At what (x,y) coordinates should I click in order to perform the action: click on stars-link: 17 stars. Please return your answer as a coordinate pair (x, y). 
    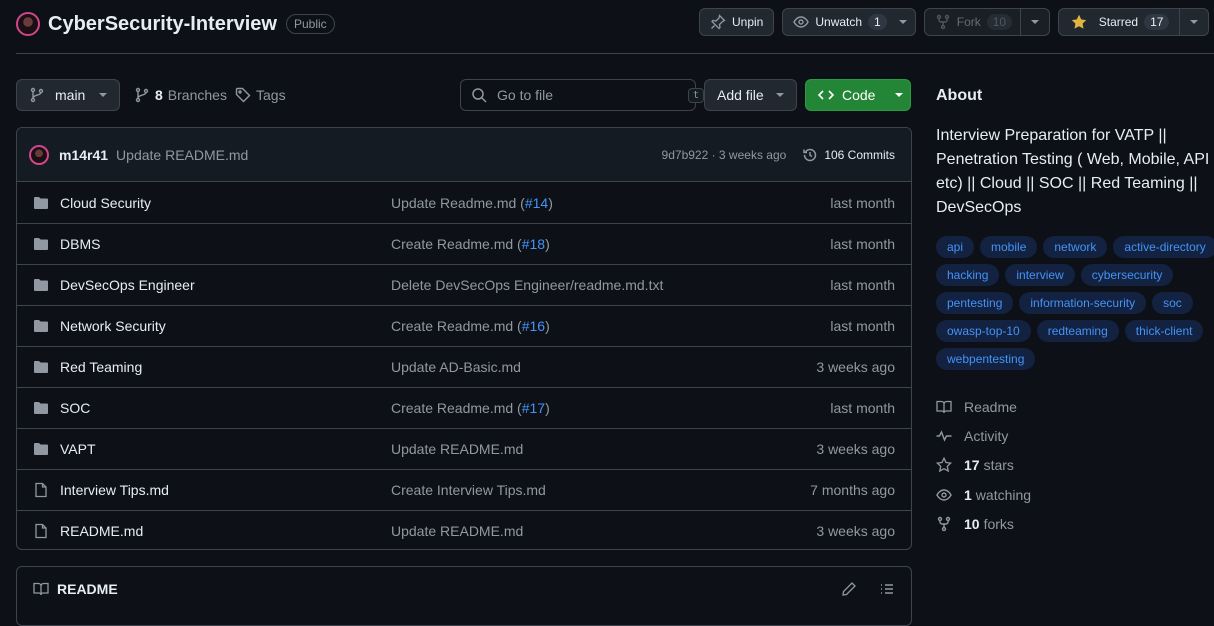
    Looking at the image, I should click on (983, 465).